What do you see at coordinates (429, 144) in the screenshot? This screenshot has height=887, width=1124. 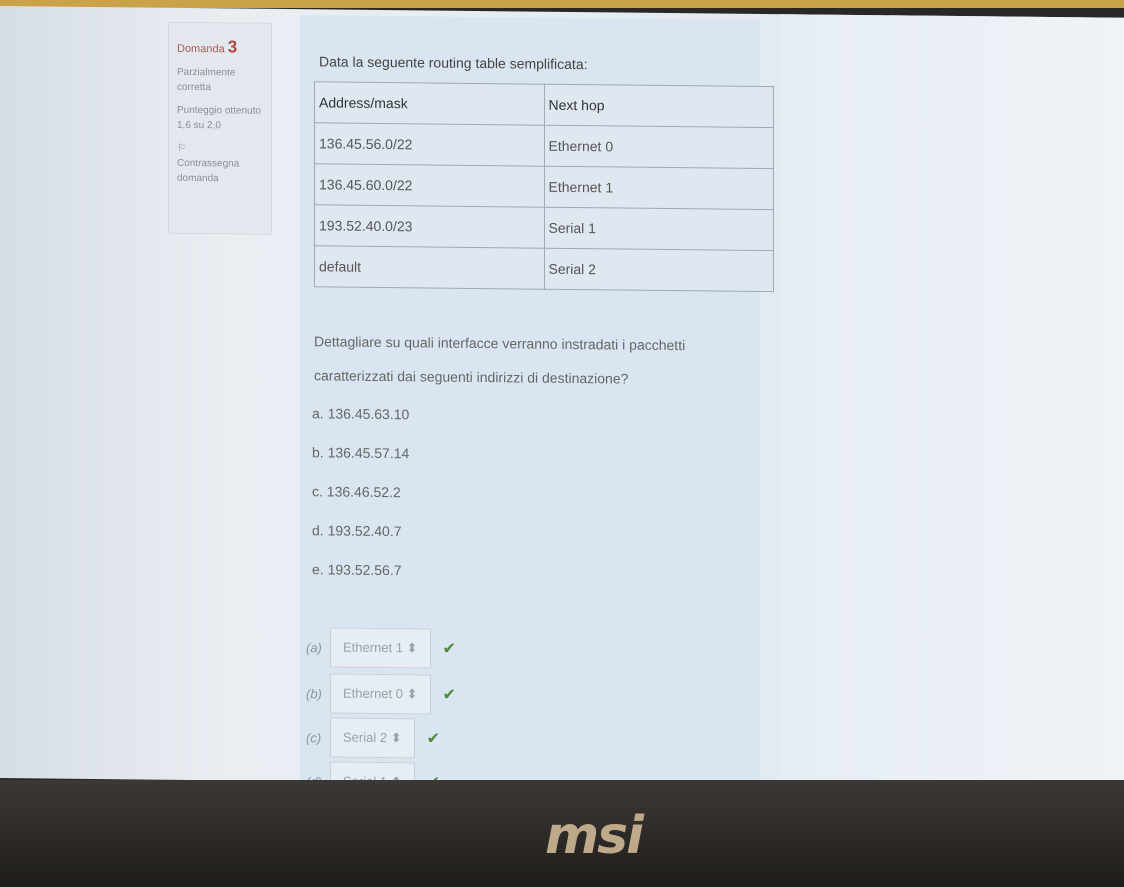 I see `cell: 136.45.56.0/22` at bounding box center [429, 144].